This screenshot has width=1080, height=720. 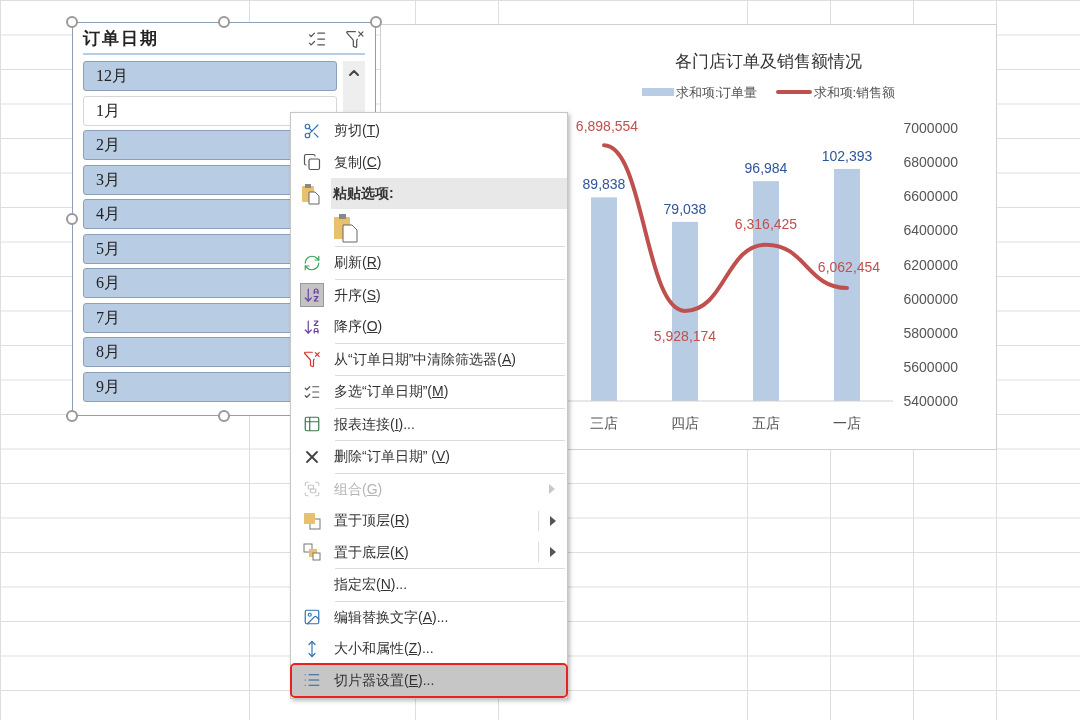 I want to click on axis-tick-label: 6200000, so click(x=930, y=264).